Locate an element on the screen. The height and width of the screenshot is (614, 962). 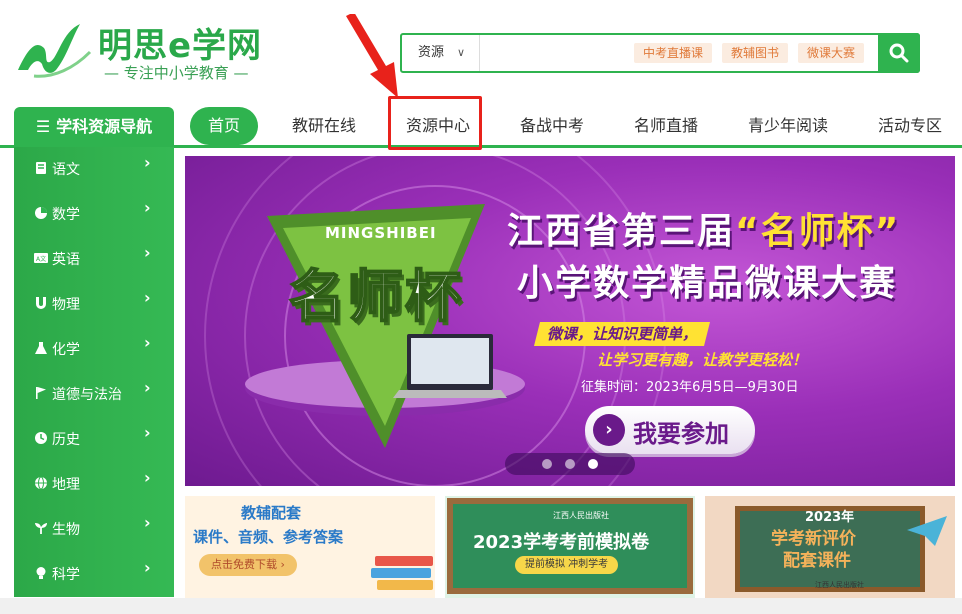
card1-subtitle: 课件、音频、参考答案 is located at coordinates (268, 537).